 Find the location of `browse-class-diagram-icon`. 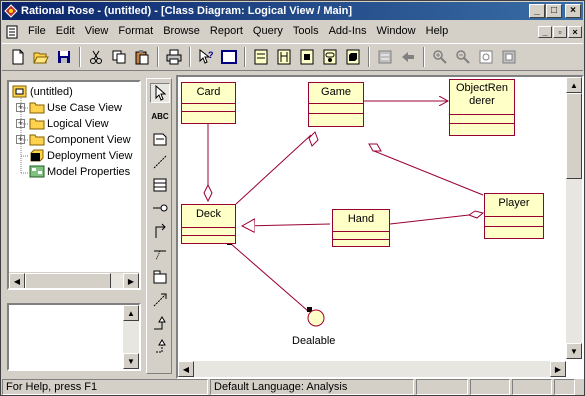

browse-class-diagram-icon is located at coordinates (261, 57).